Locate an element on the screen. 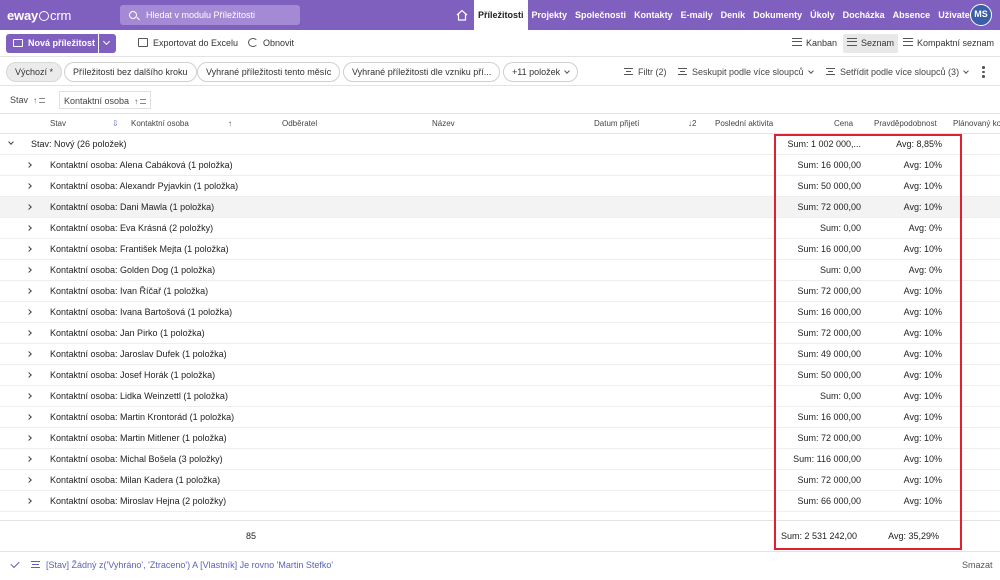 The height and width of the screenshot is (580, 1000). search-input: Hledat v modulu Příležitosti is located at coordinates (210, 15).